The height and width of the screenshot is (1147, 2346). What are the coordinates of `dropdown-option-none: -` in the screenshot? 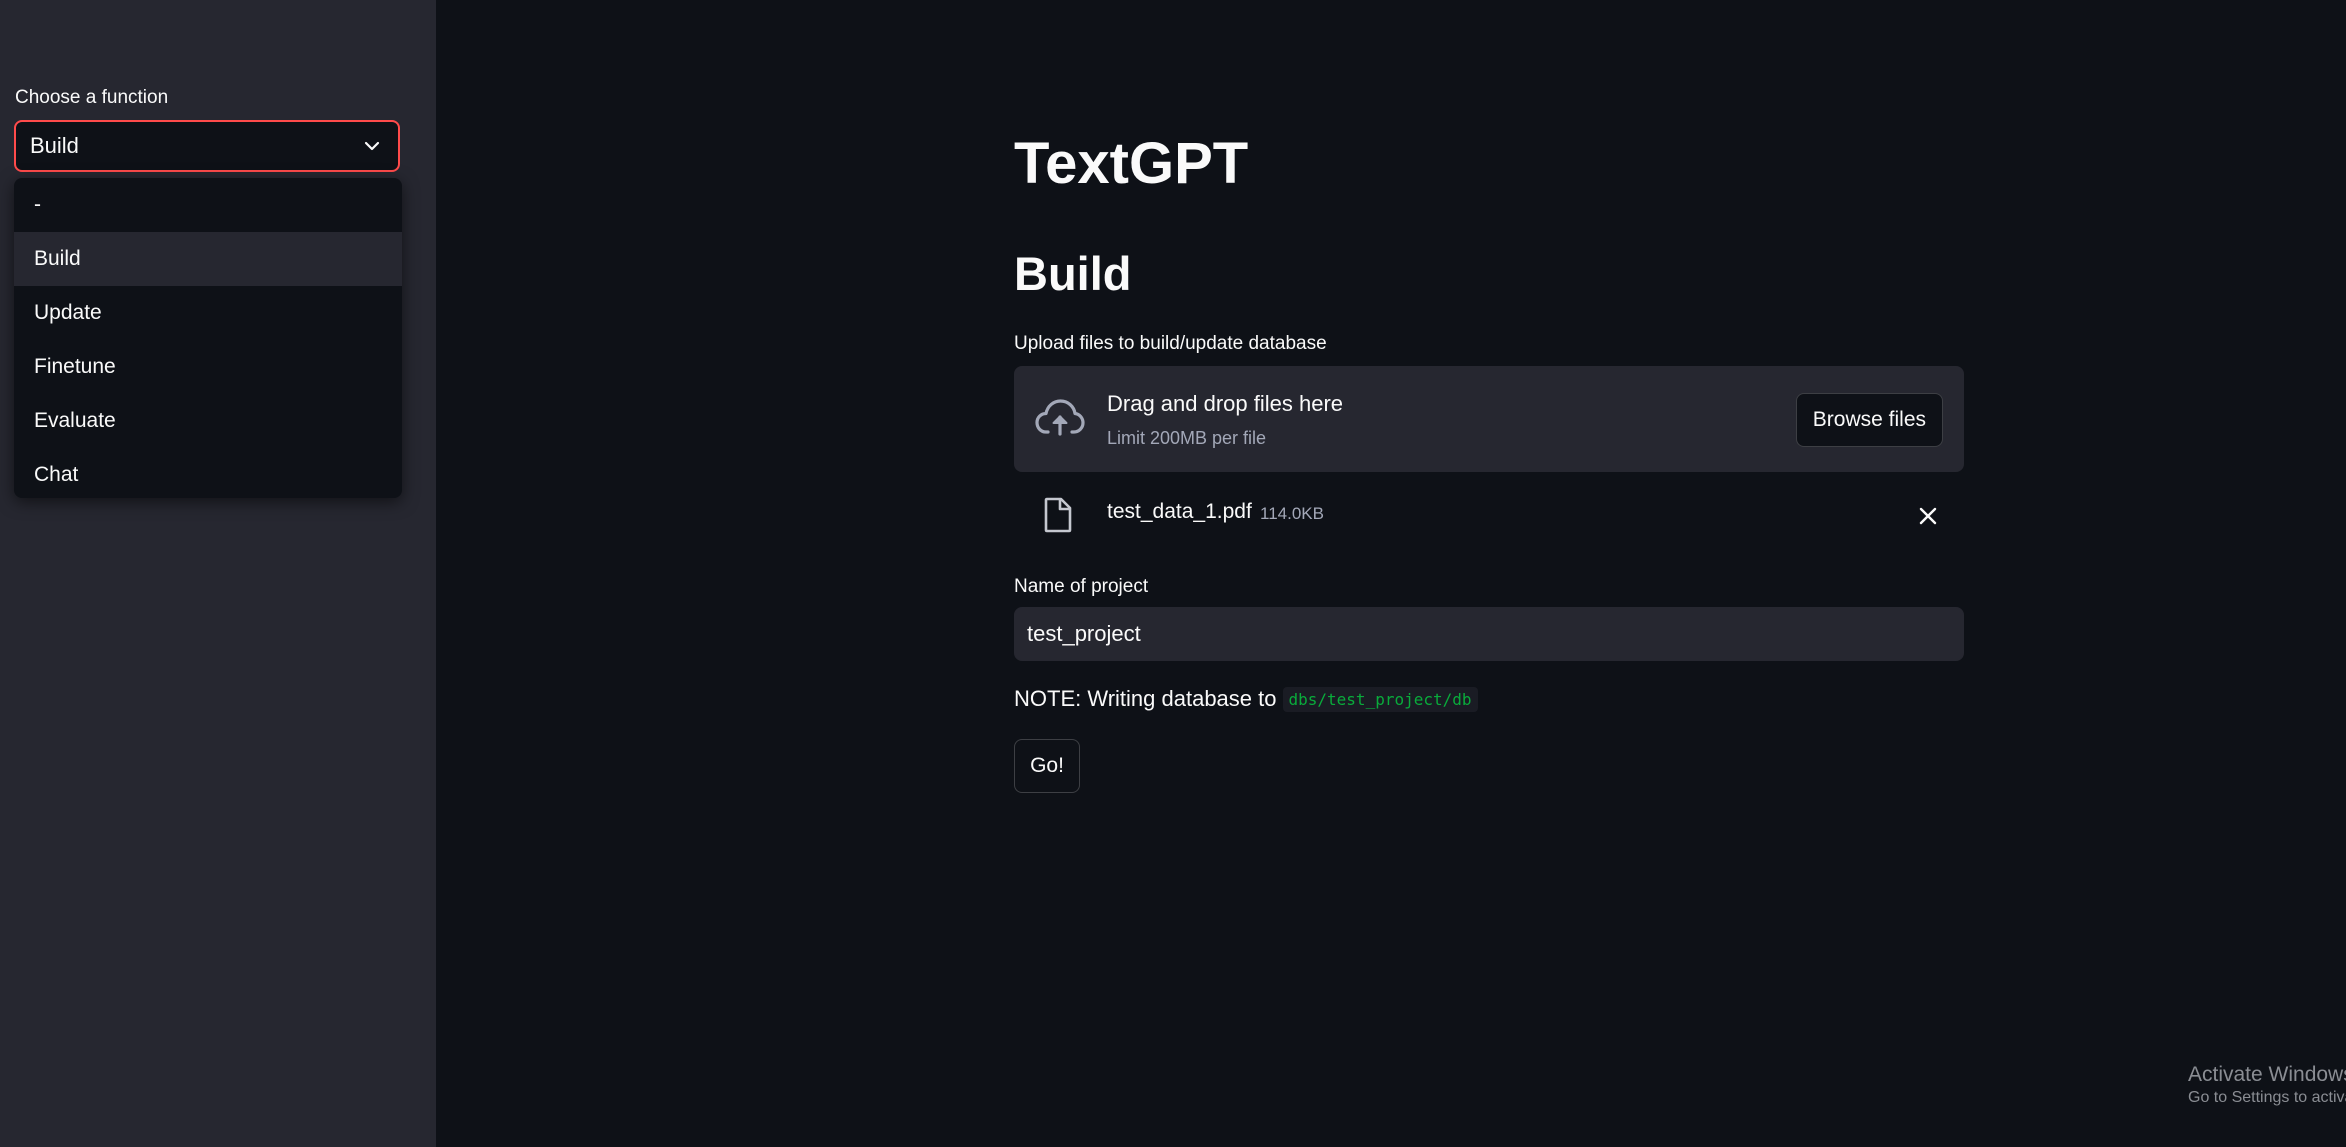 It's located at (208, 205).